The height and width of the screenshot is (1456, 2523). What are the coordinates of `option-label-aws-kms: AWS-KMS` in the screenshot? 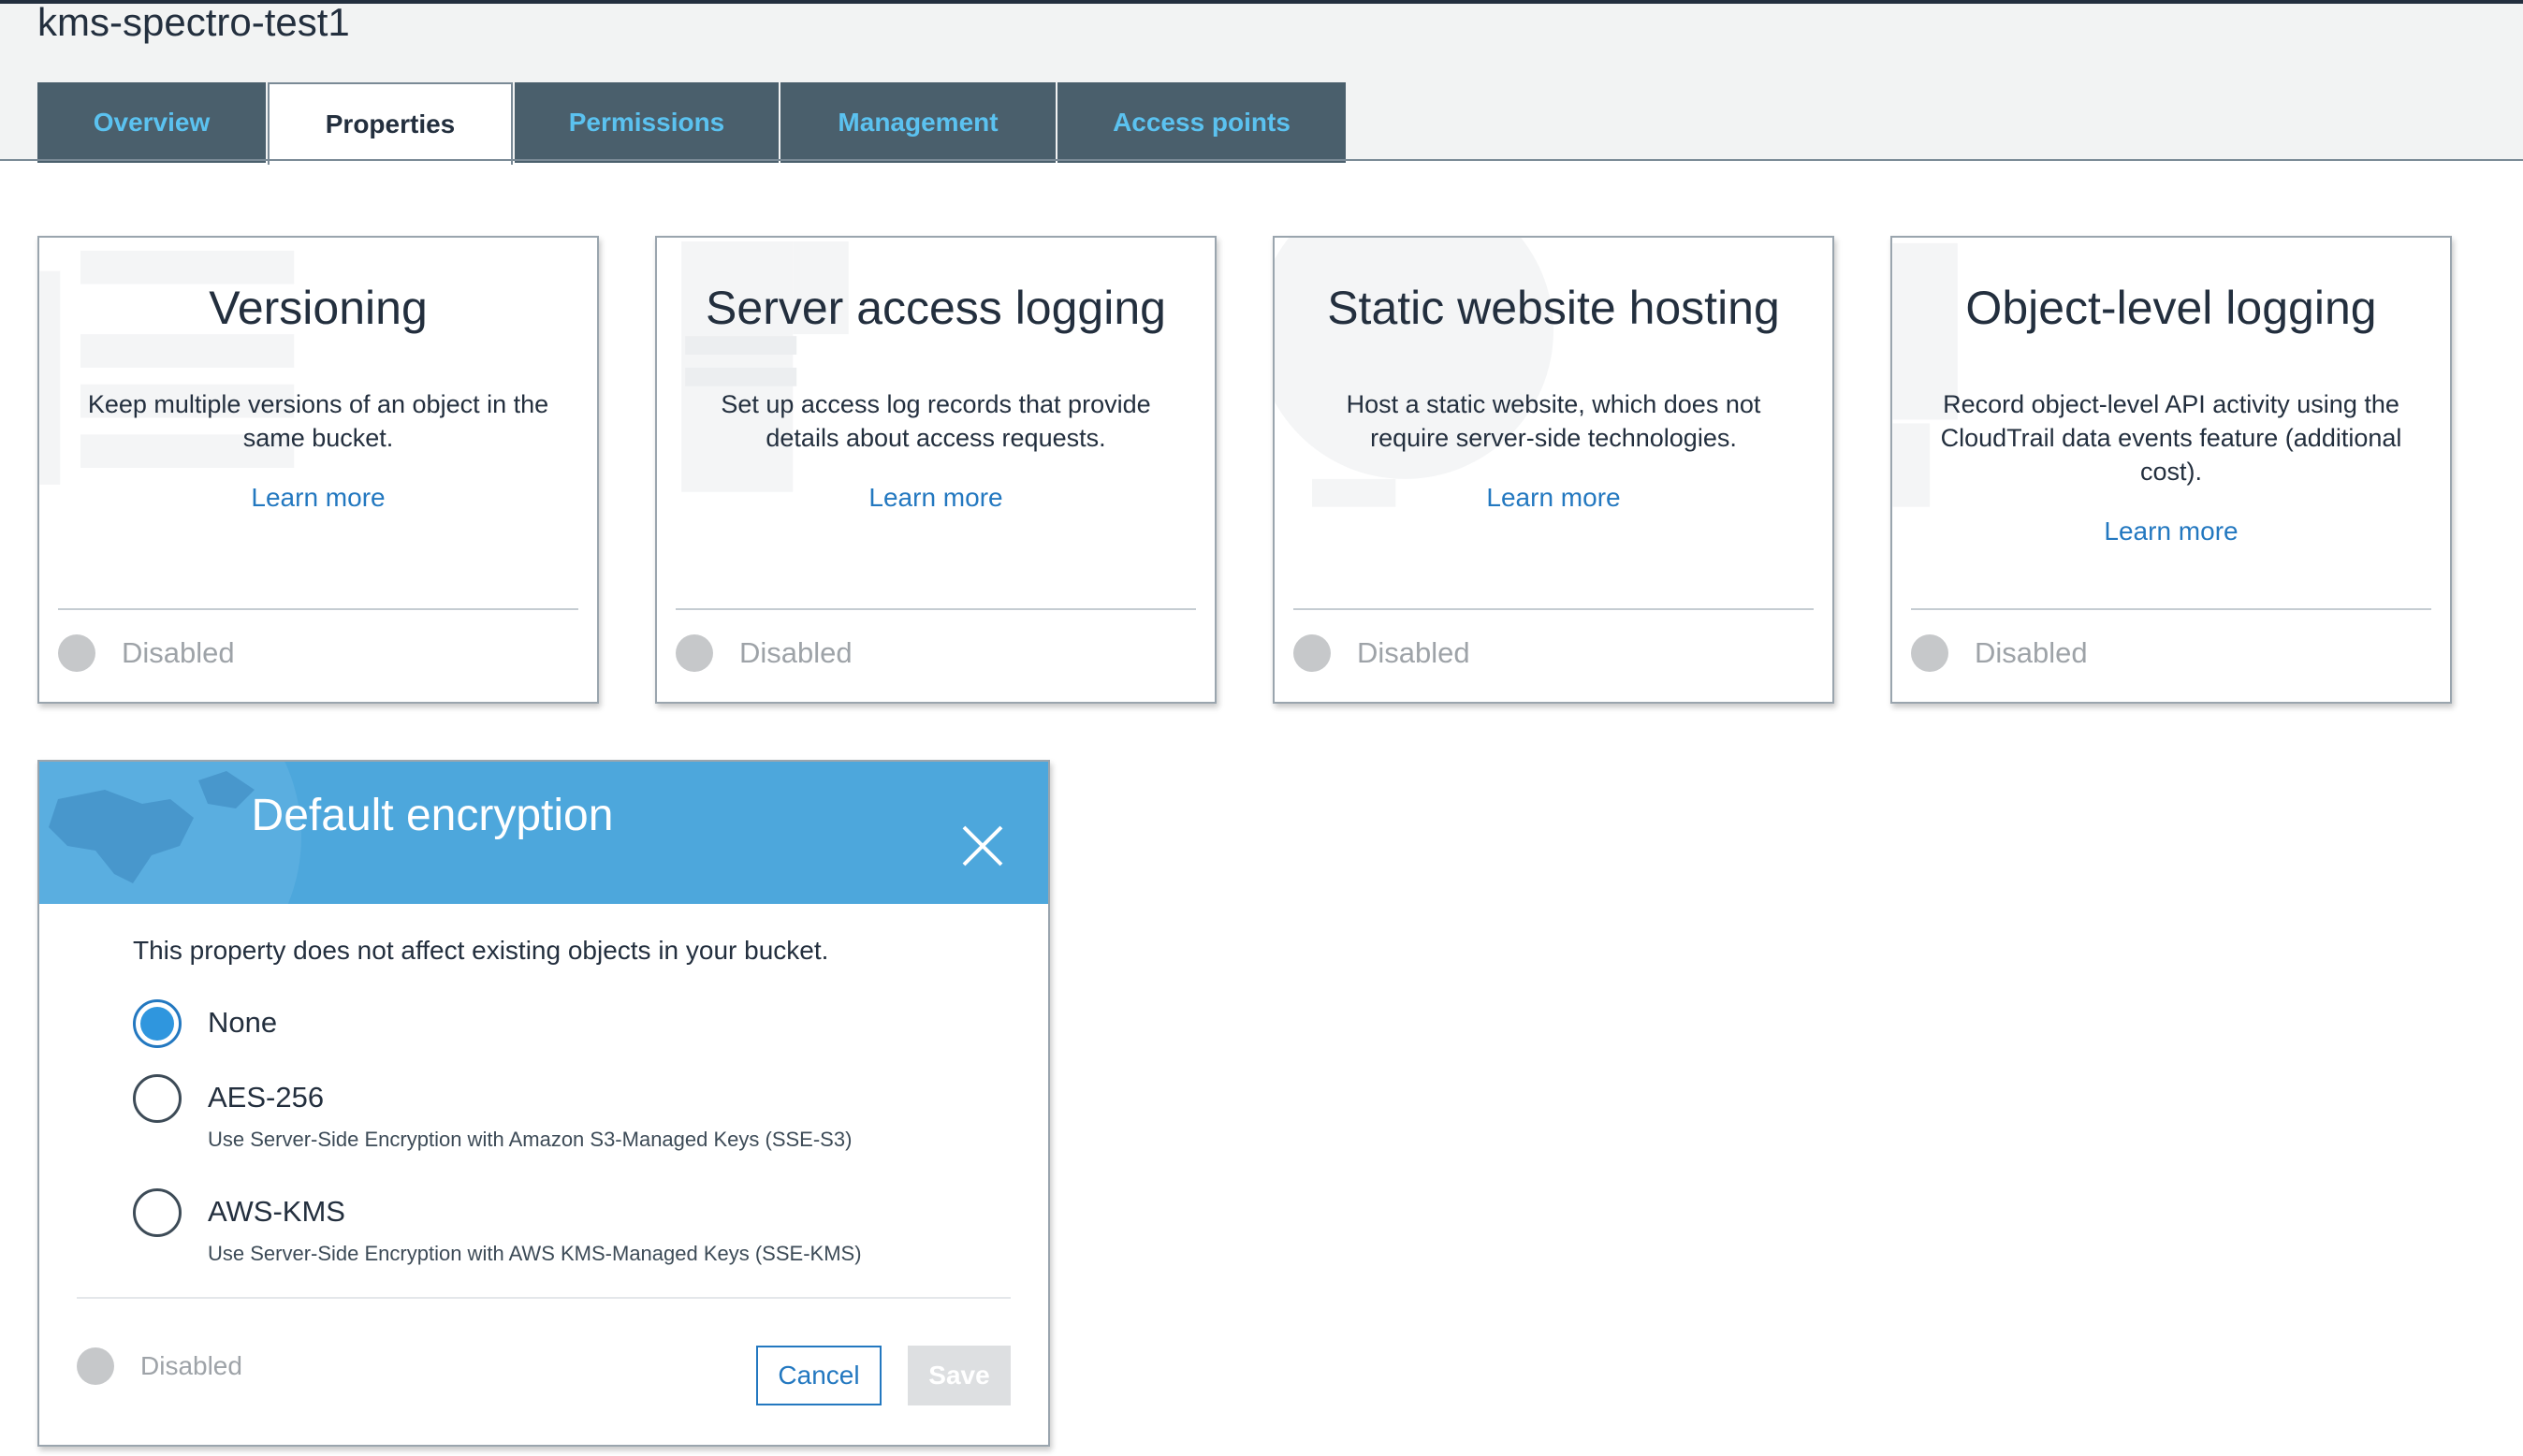 It's located at (276, 1211).